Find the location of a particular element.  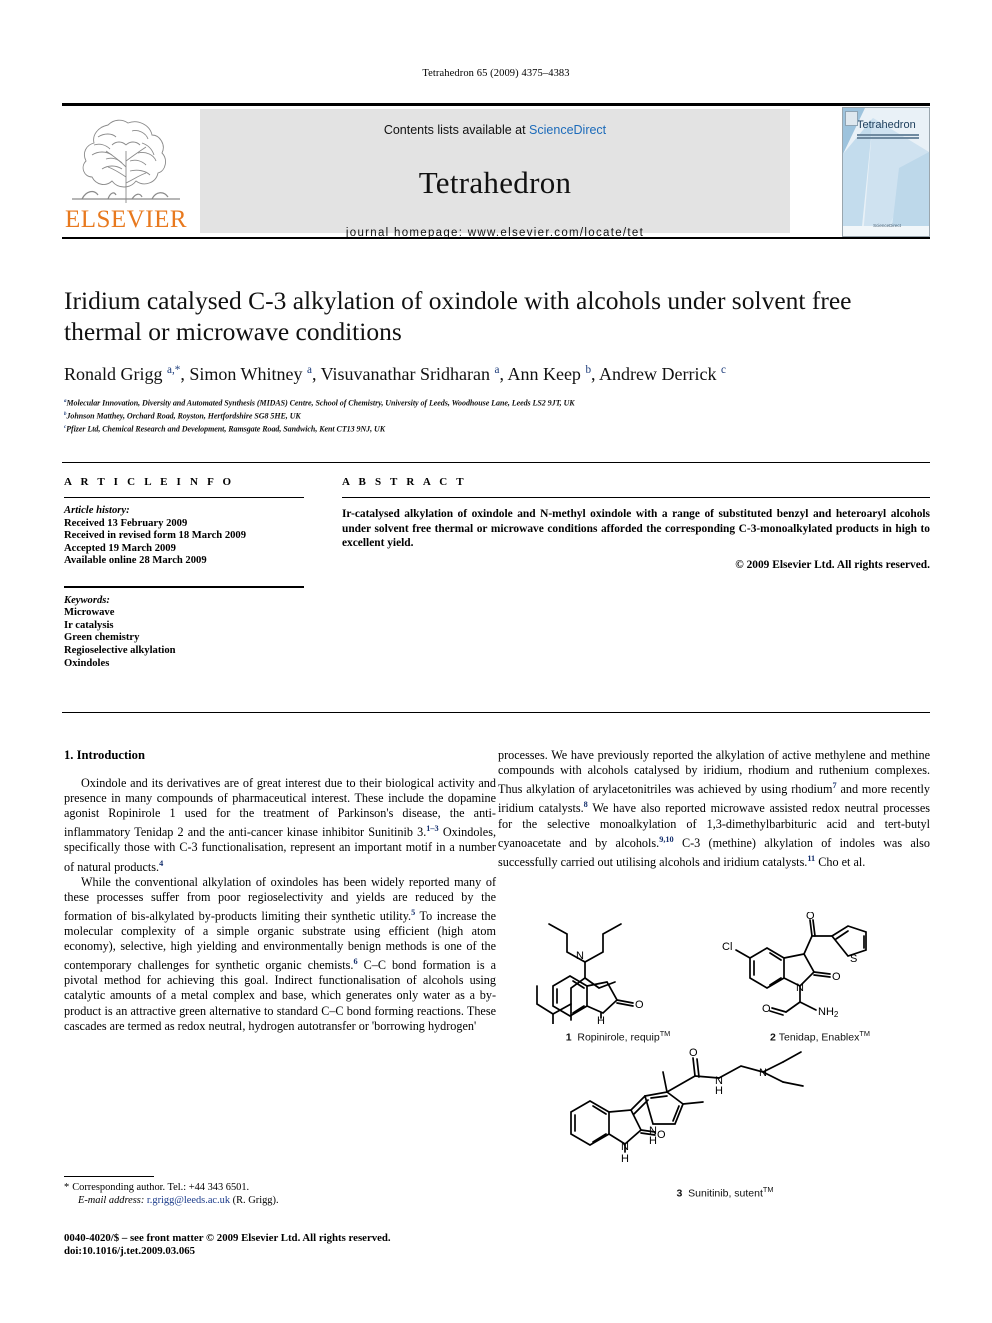

cover-journal-title: Tetrahedron is located at coordinates (886, 125).